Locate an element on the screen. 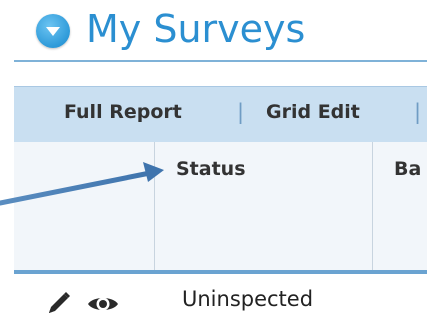 The width and height of the screenshot is (427, 327). chevron-down-icon is located at coordinates (53, 31).